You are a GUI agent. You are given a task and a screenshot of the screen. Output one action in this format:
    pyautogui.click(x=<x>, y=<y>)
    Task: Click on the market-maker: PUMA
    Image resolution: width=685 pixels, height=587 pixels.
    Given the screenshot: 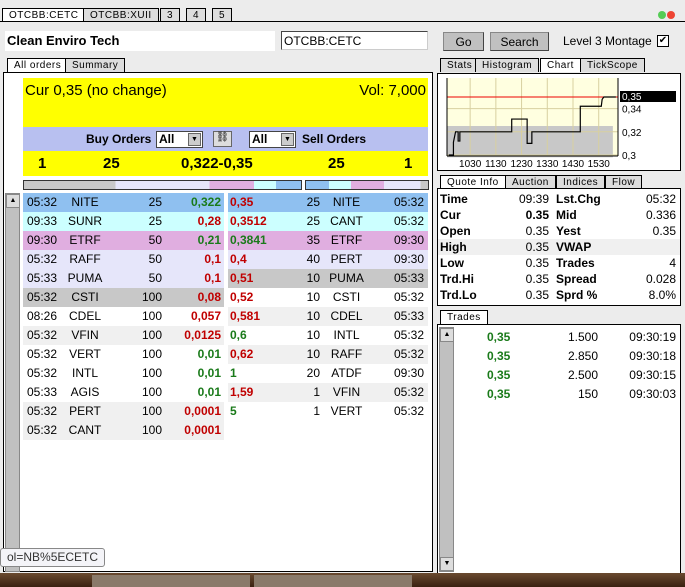 What is the action you would take?
    pyautogui.click(x=346, y=278)
    